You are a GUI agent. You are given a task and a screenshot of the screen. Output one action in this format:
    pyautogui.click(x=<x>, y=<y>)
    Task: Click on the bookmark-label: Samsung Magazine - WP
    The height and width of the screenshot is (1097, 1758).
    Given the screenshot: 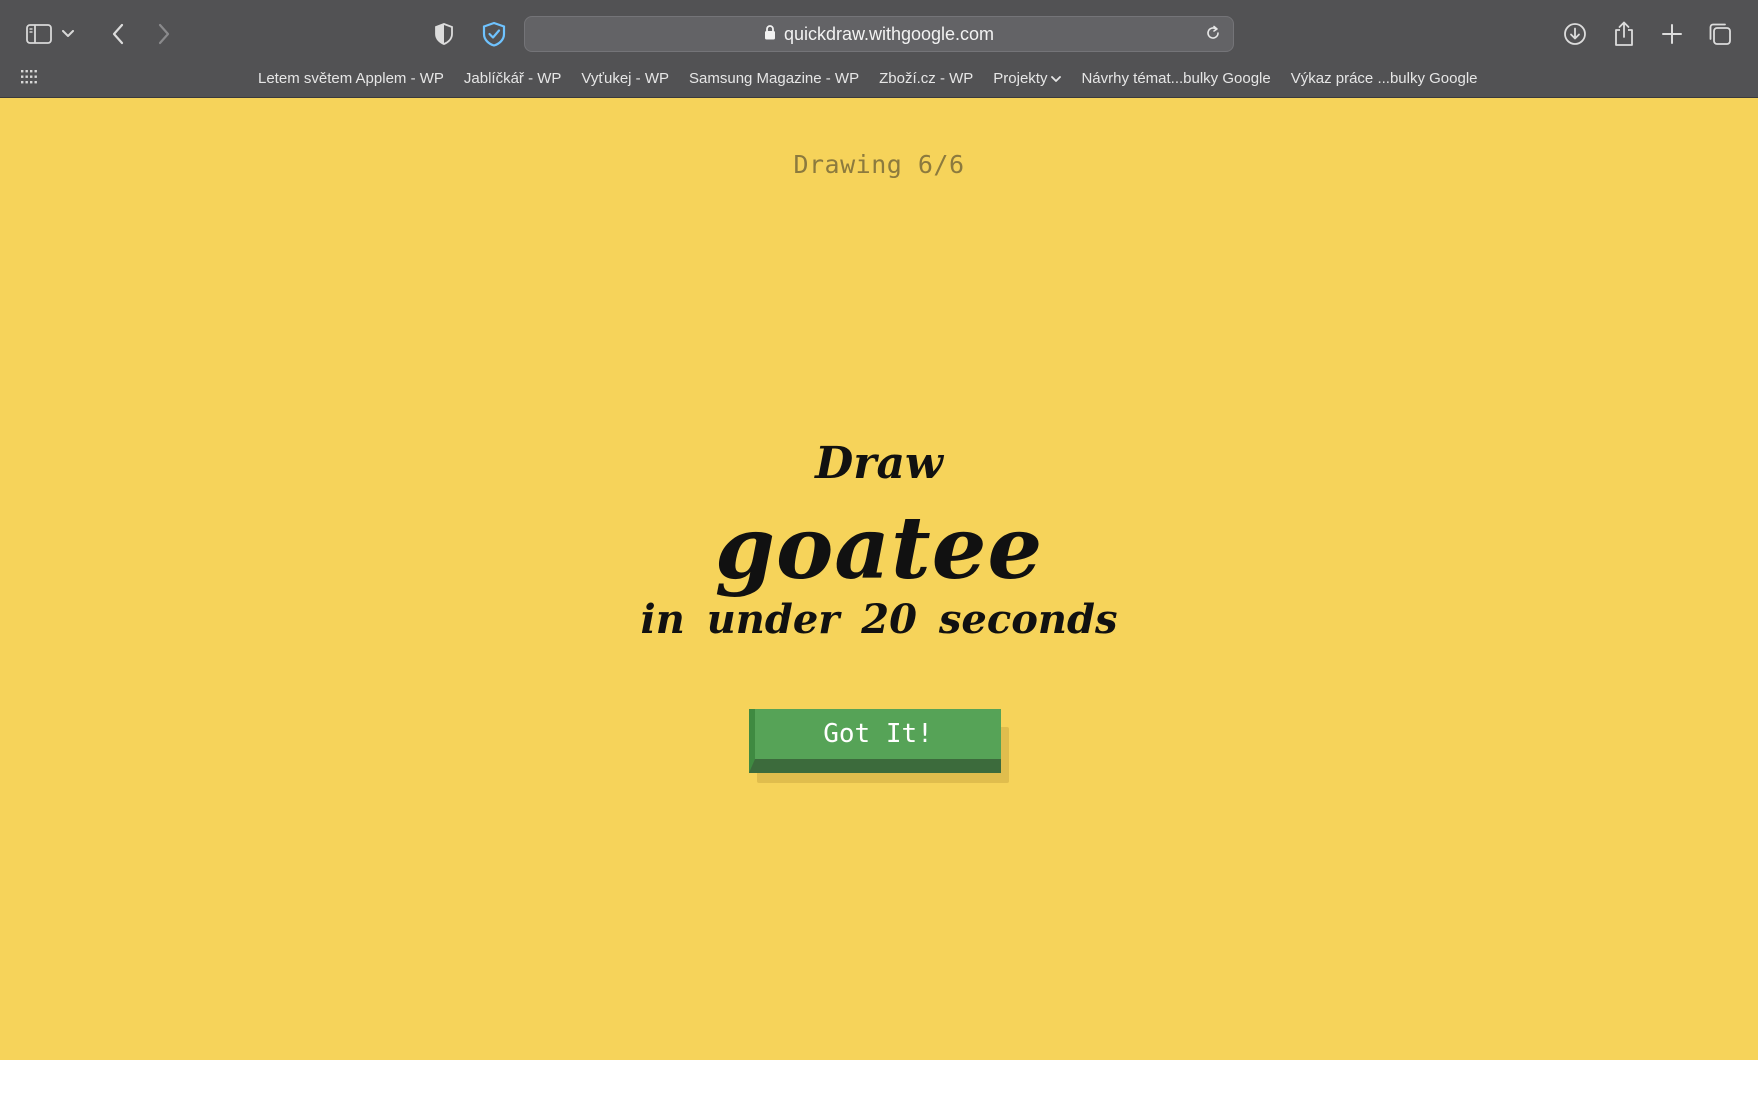 What is the action you would take?
    pyautogui.click(x=774, y=78)
    